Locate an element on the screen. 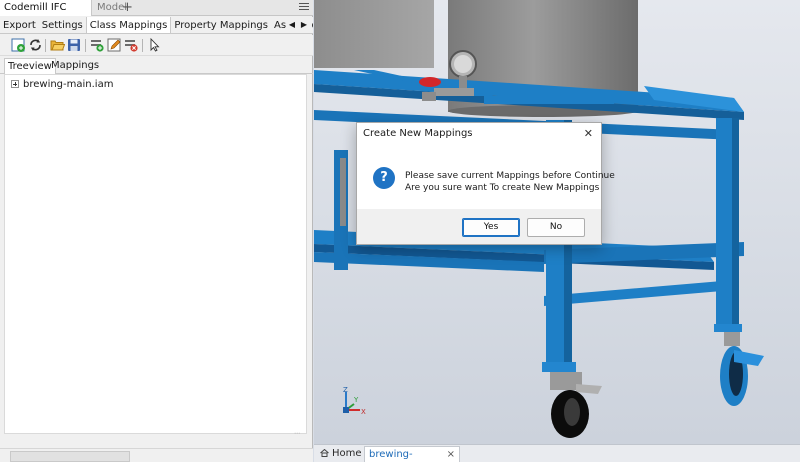 The height and width of the screenshot is (462, 800). axis-triad-icon: Z X Y is located at coordinates (354, 401).